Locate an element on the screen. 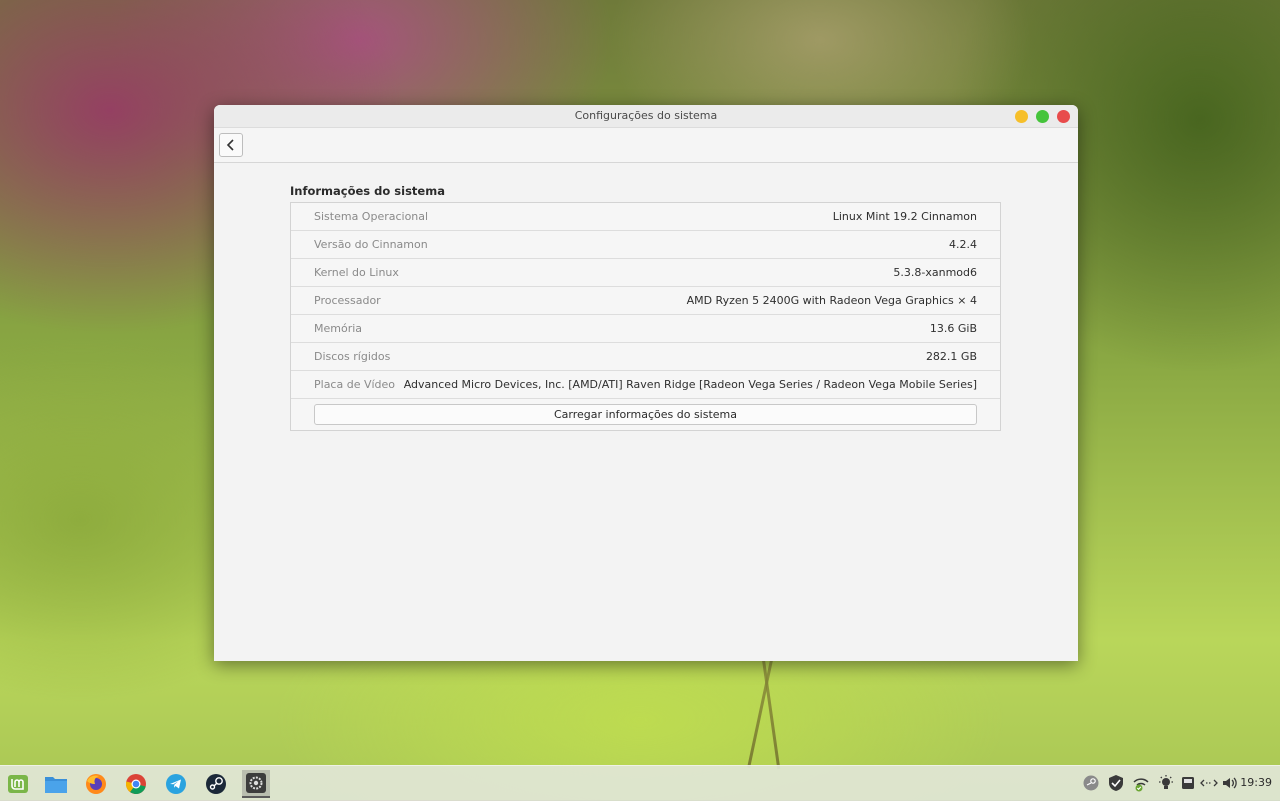  title-bar: Configurações do sistema is located at coordinates (646, 116).